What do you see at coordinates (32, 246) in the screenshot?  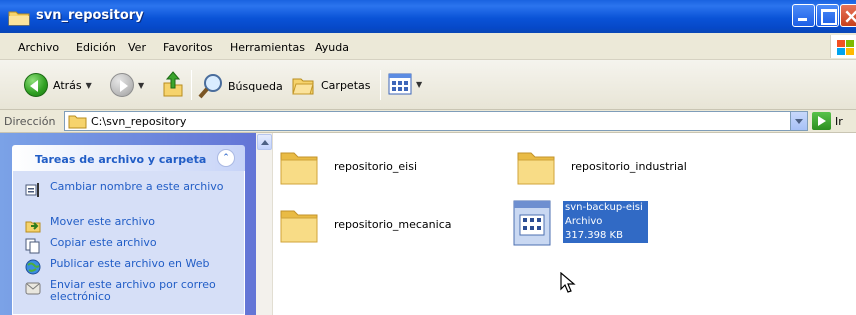 I see `copy-icon` at bounding box center [32, 246].